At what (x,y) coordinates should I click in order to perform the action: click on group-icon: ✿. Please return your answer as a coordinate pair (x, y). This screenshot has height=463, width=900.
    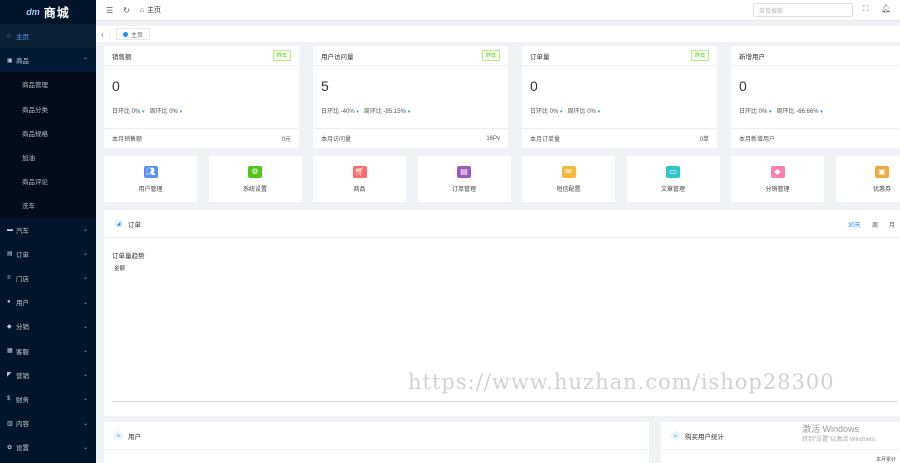
    Looking at the image, I should click on (10, 447).